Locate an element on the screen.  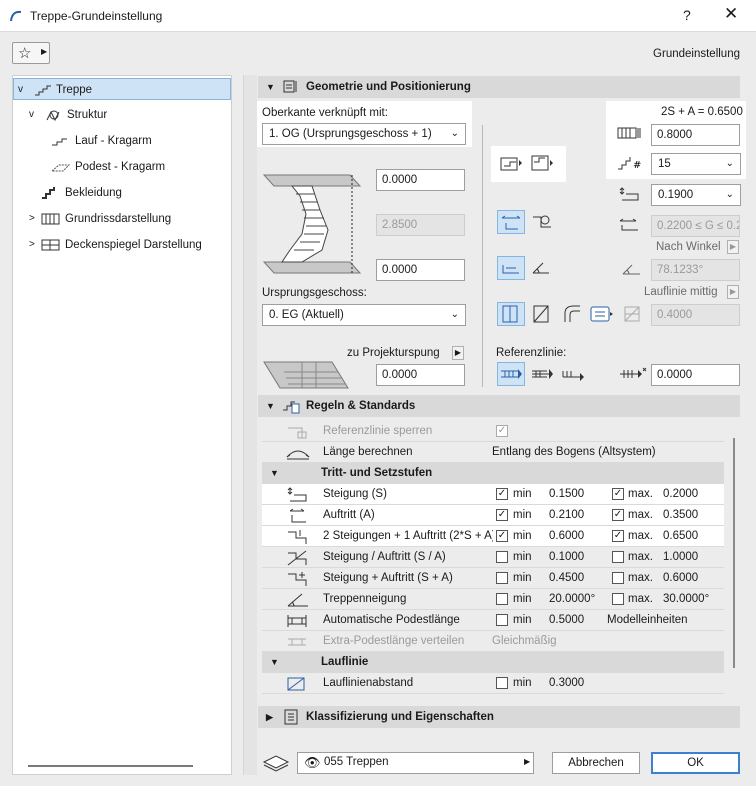
max-value: 0.6000 is located at coordinates (680, 578).